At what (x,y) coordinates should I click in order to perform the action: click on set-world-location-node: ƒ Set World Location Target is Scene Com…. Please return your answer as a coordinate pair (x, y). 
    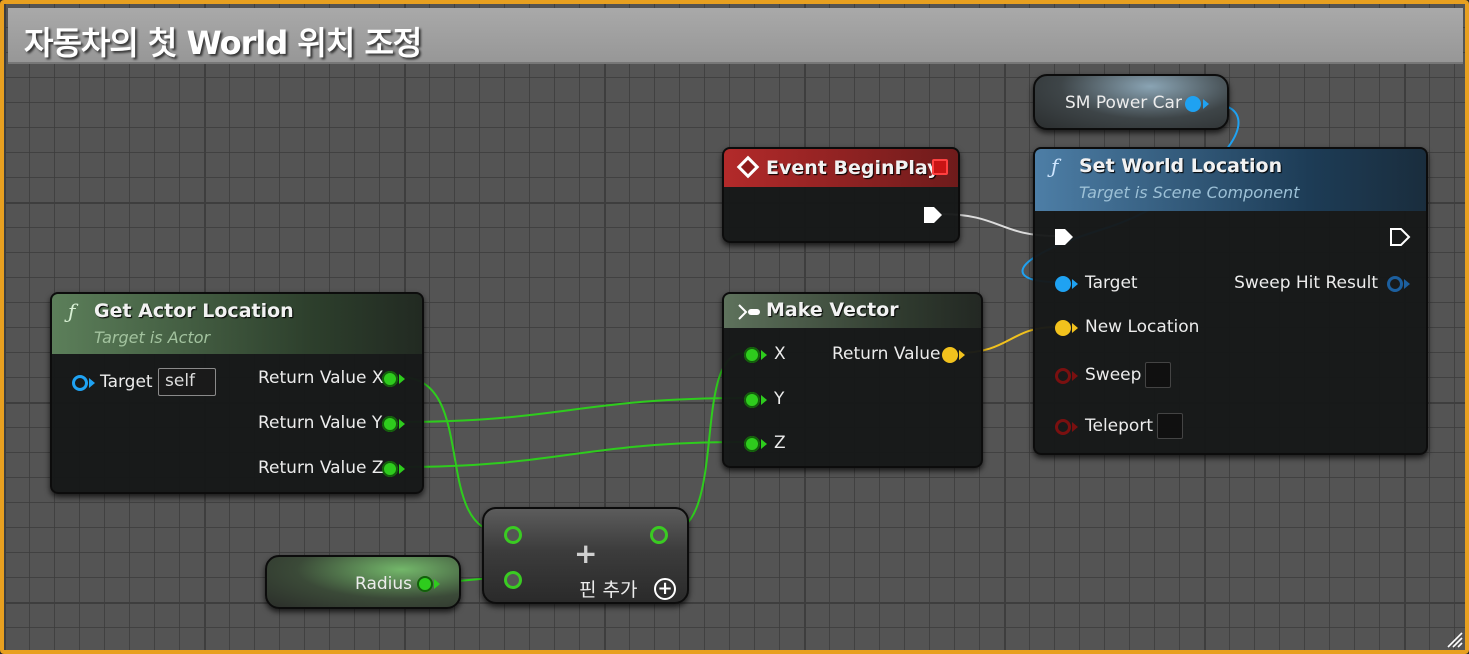
    Looking at the image, I should click on (1230, 301).